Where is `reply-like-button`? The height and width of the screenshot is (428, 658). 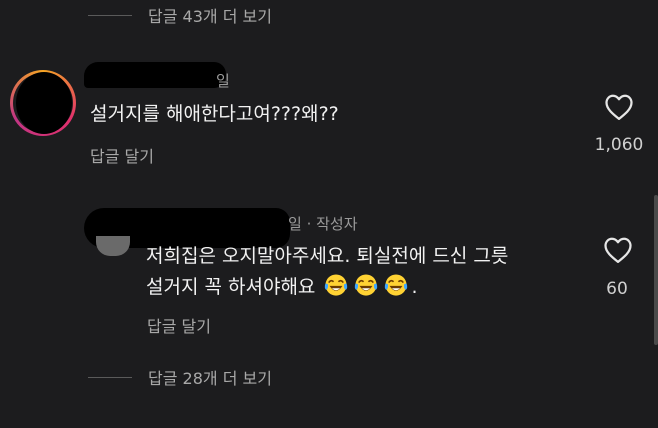 reply-like-button is located at coordinates (618, 250).